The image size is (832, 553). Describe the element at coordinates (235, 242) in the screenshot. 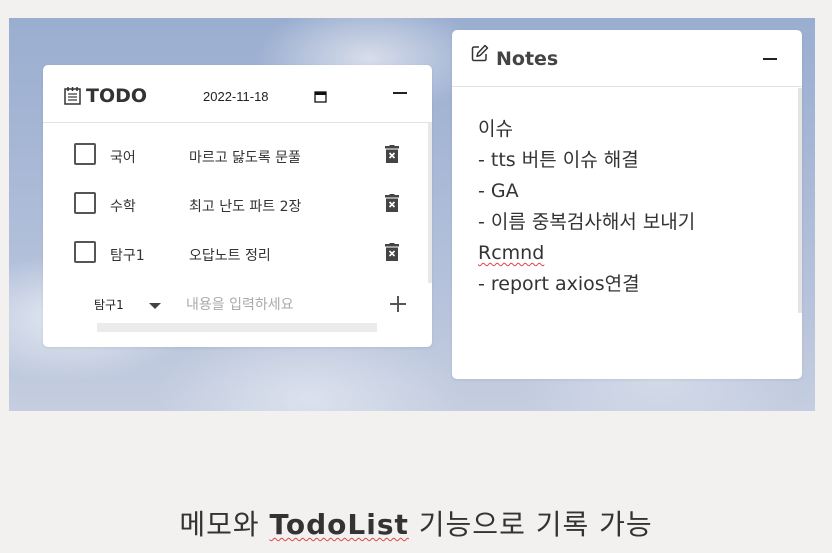

I see `todo-item: 탐구1 오답노트 정리` at that location.